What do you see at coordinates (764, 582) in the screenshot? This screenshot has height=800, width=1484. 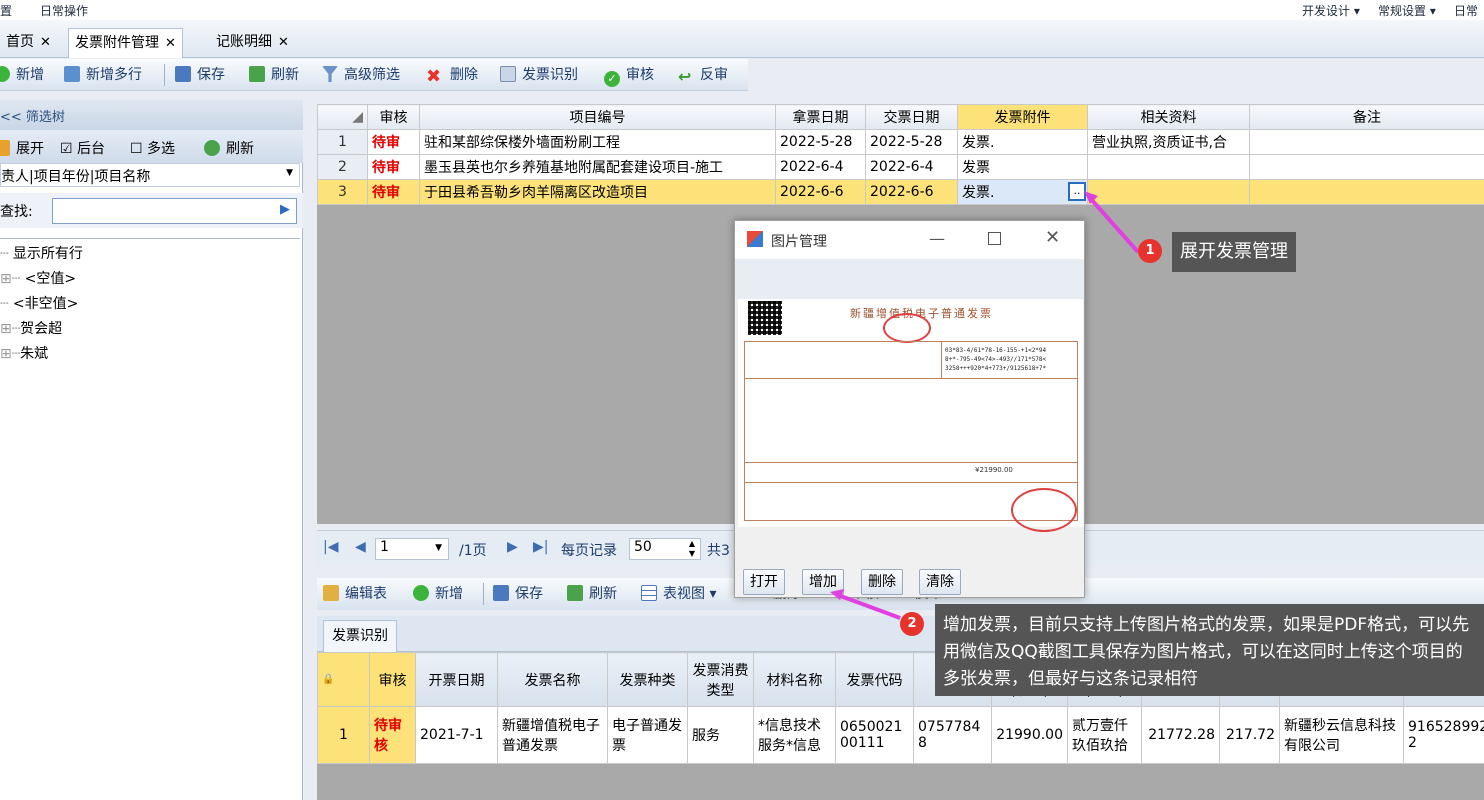 I see `open-button: 打开` at bounding box center [764, 582].